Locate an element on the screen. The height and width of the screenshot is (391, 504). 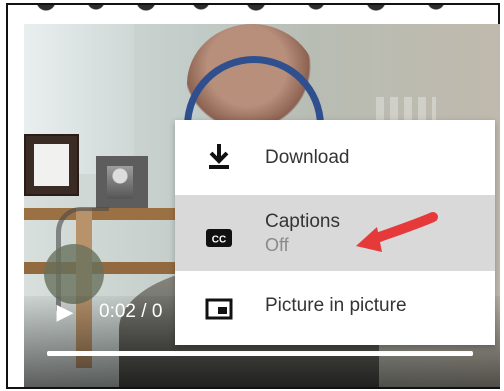
progress-fill is located at coordinates (260, 353).